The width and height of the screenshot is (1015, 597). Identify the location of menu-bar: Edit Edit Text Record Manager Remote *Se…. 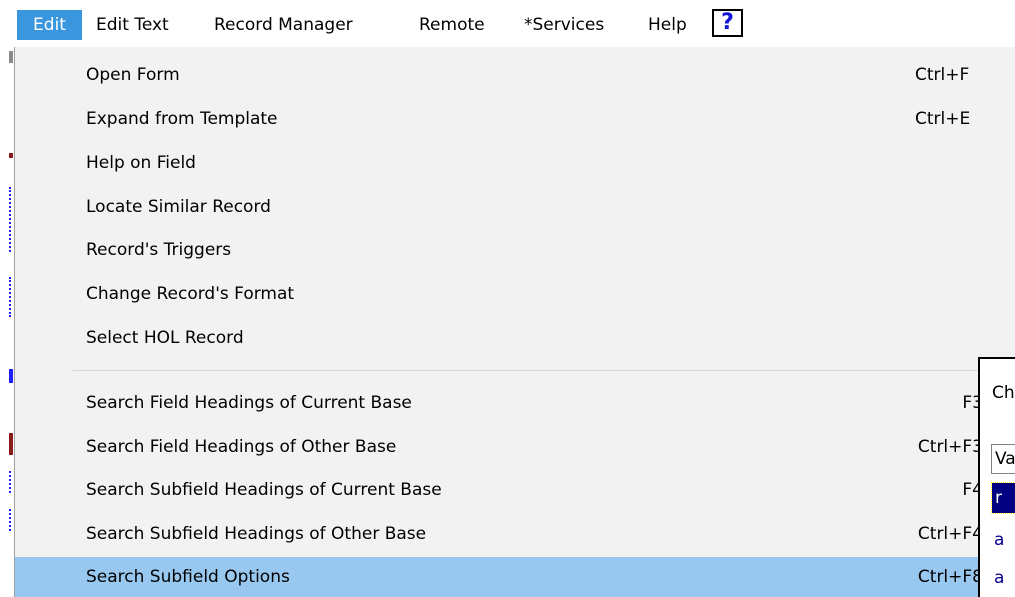
(507, 24).